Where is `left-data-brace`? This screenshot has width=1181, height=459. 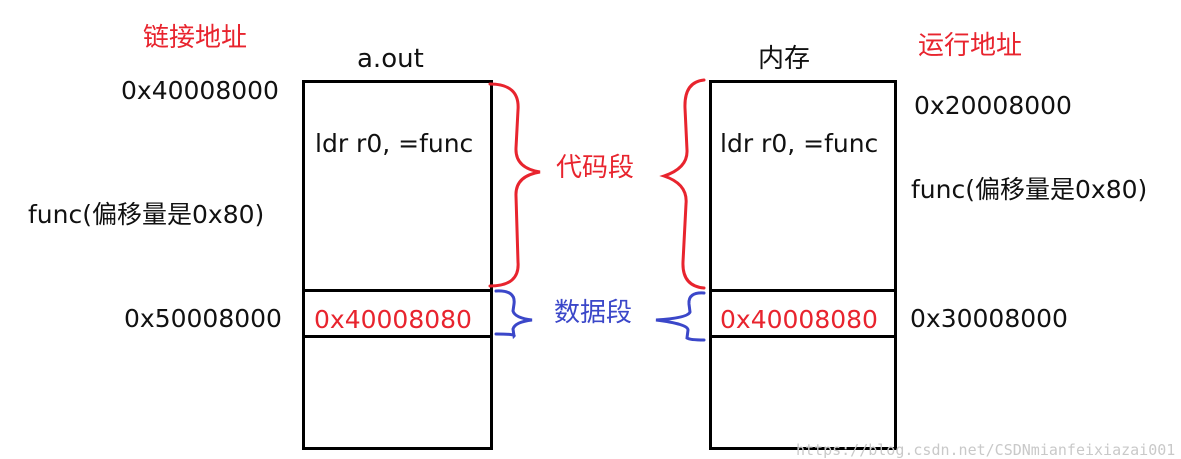
left-data-brace is located at coordinates (513, 314).